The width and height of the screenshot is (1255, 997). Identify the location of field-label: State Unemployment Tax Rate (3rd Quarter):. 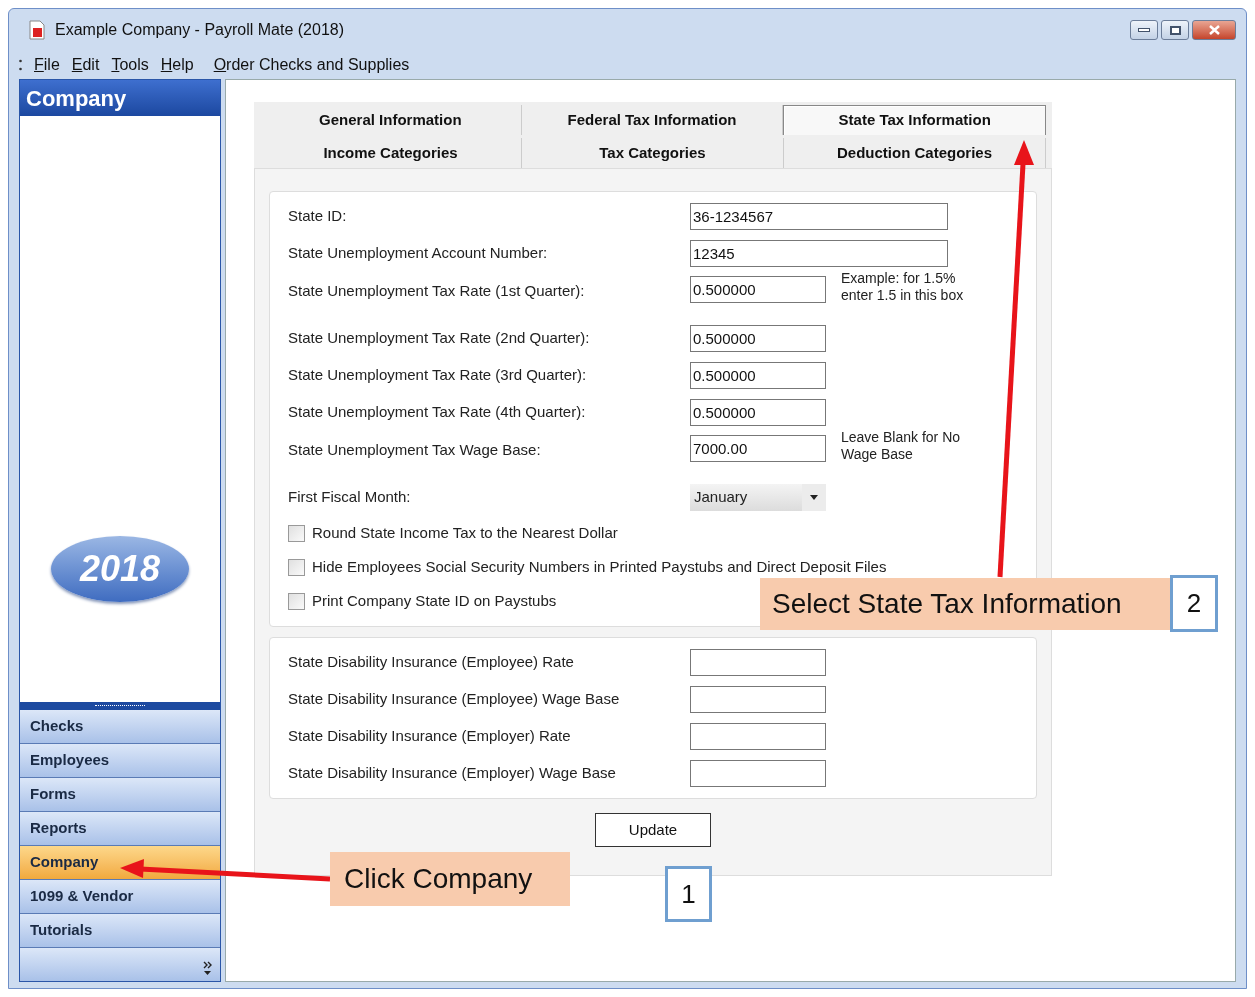
(438, 375).